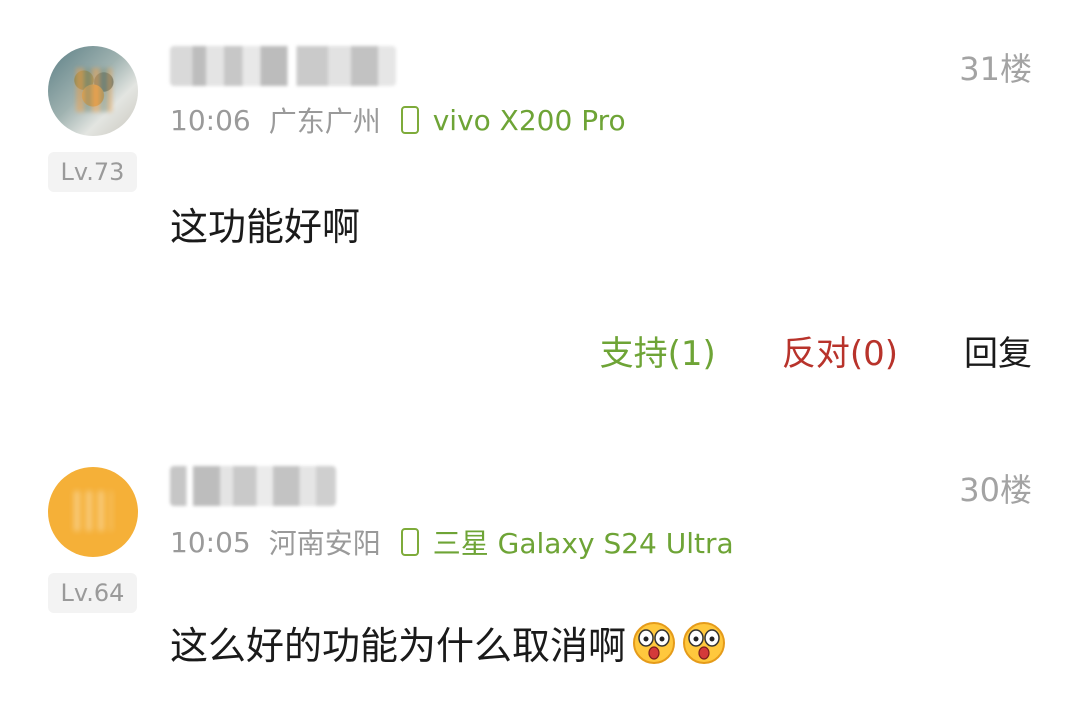 The width and height of the screenshot is (1080, 716). I want to click on comment-meta: 10:05 河南安阳 三星 Galaxy S24 Ultra, so click(452, 542).